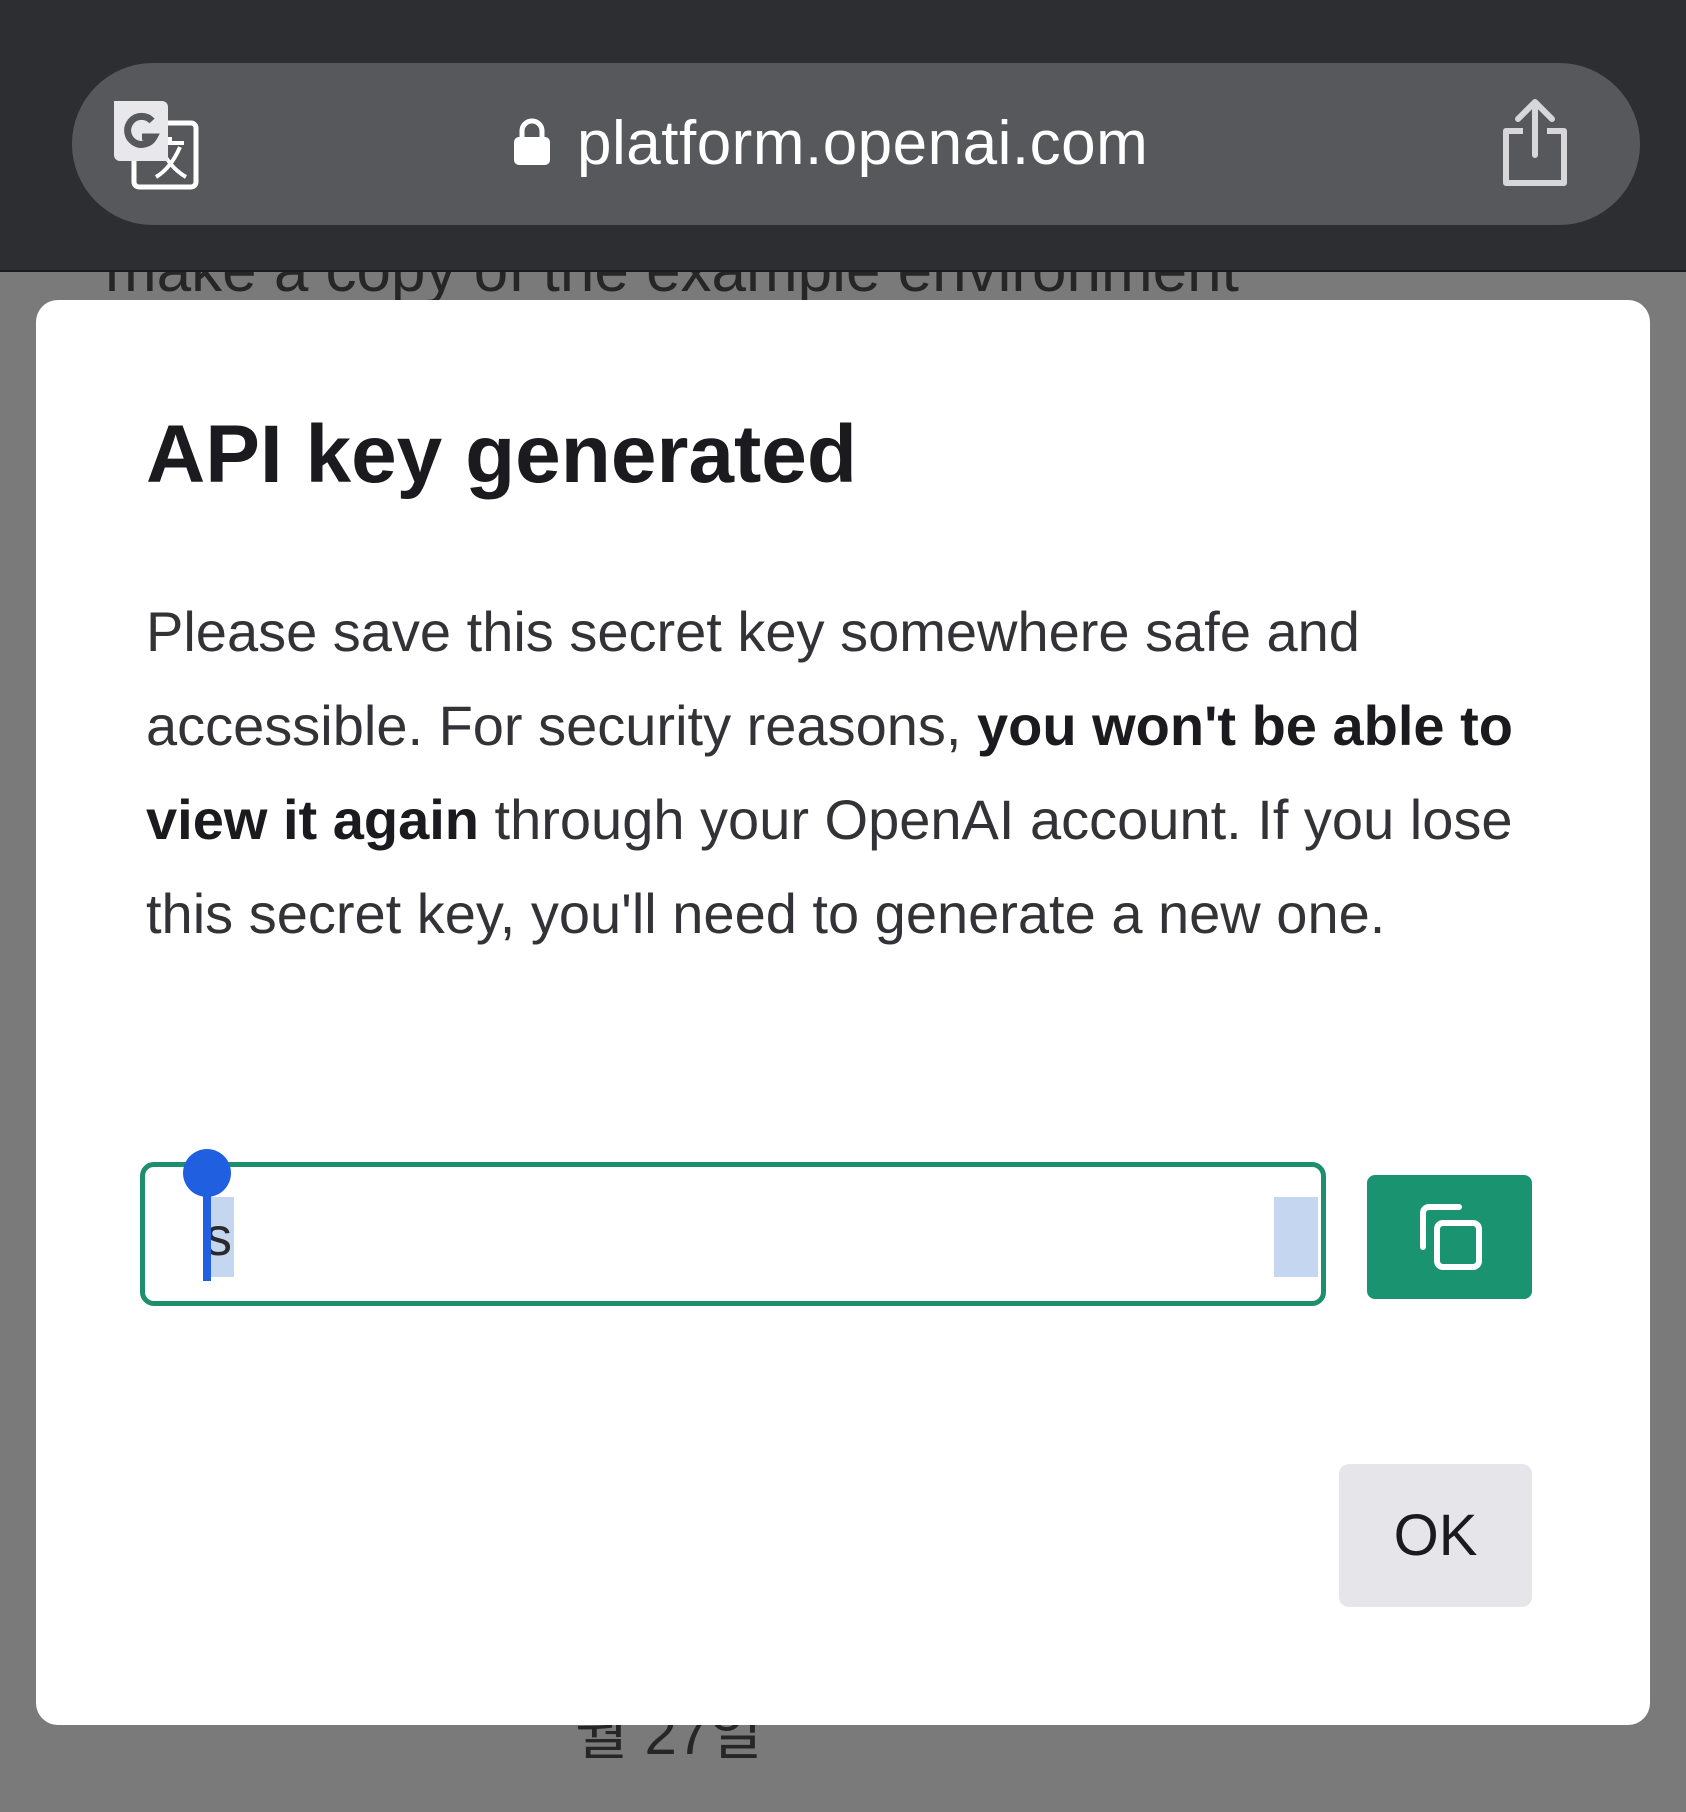 The width and height of the screenshot is (1686, 1812). What do you see at coordinates (1435, 1535) in the screenshot?
I see `ok-button: OK` at bounding box center [1435, 1535].